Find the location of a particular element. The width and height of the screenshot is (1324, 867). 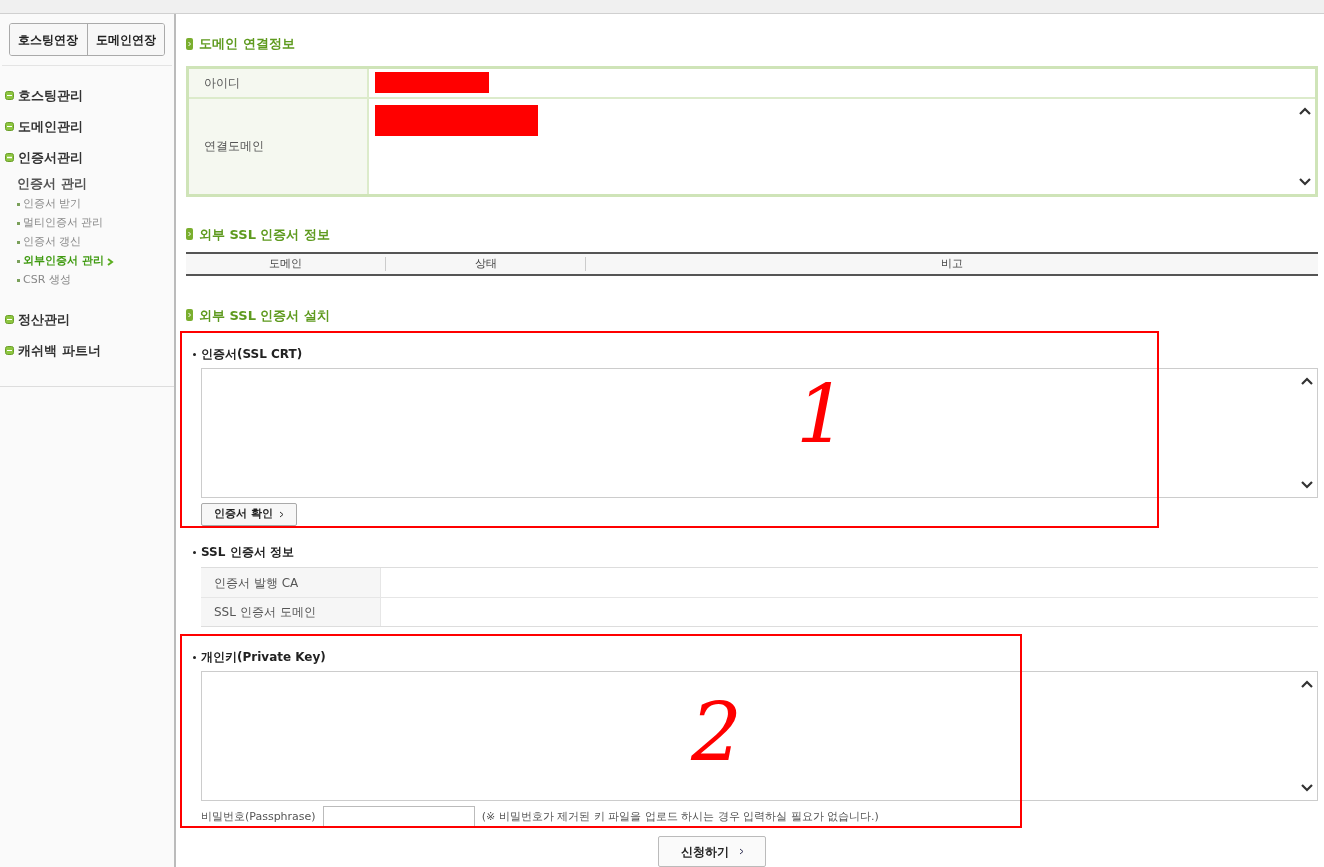

submenu-title: 인증서 관리 is located at coordinates (52, 184).